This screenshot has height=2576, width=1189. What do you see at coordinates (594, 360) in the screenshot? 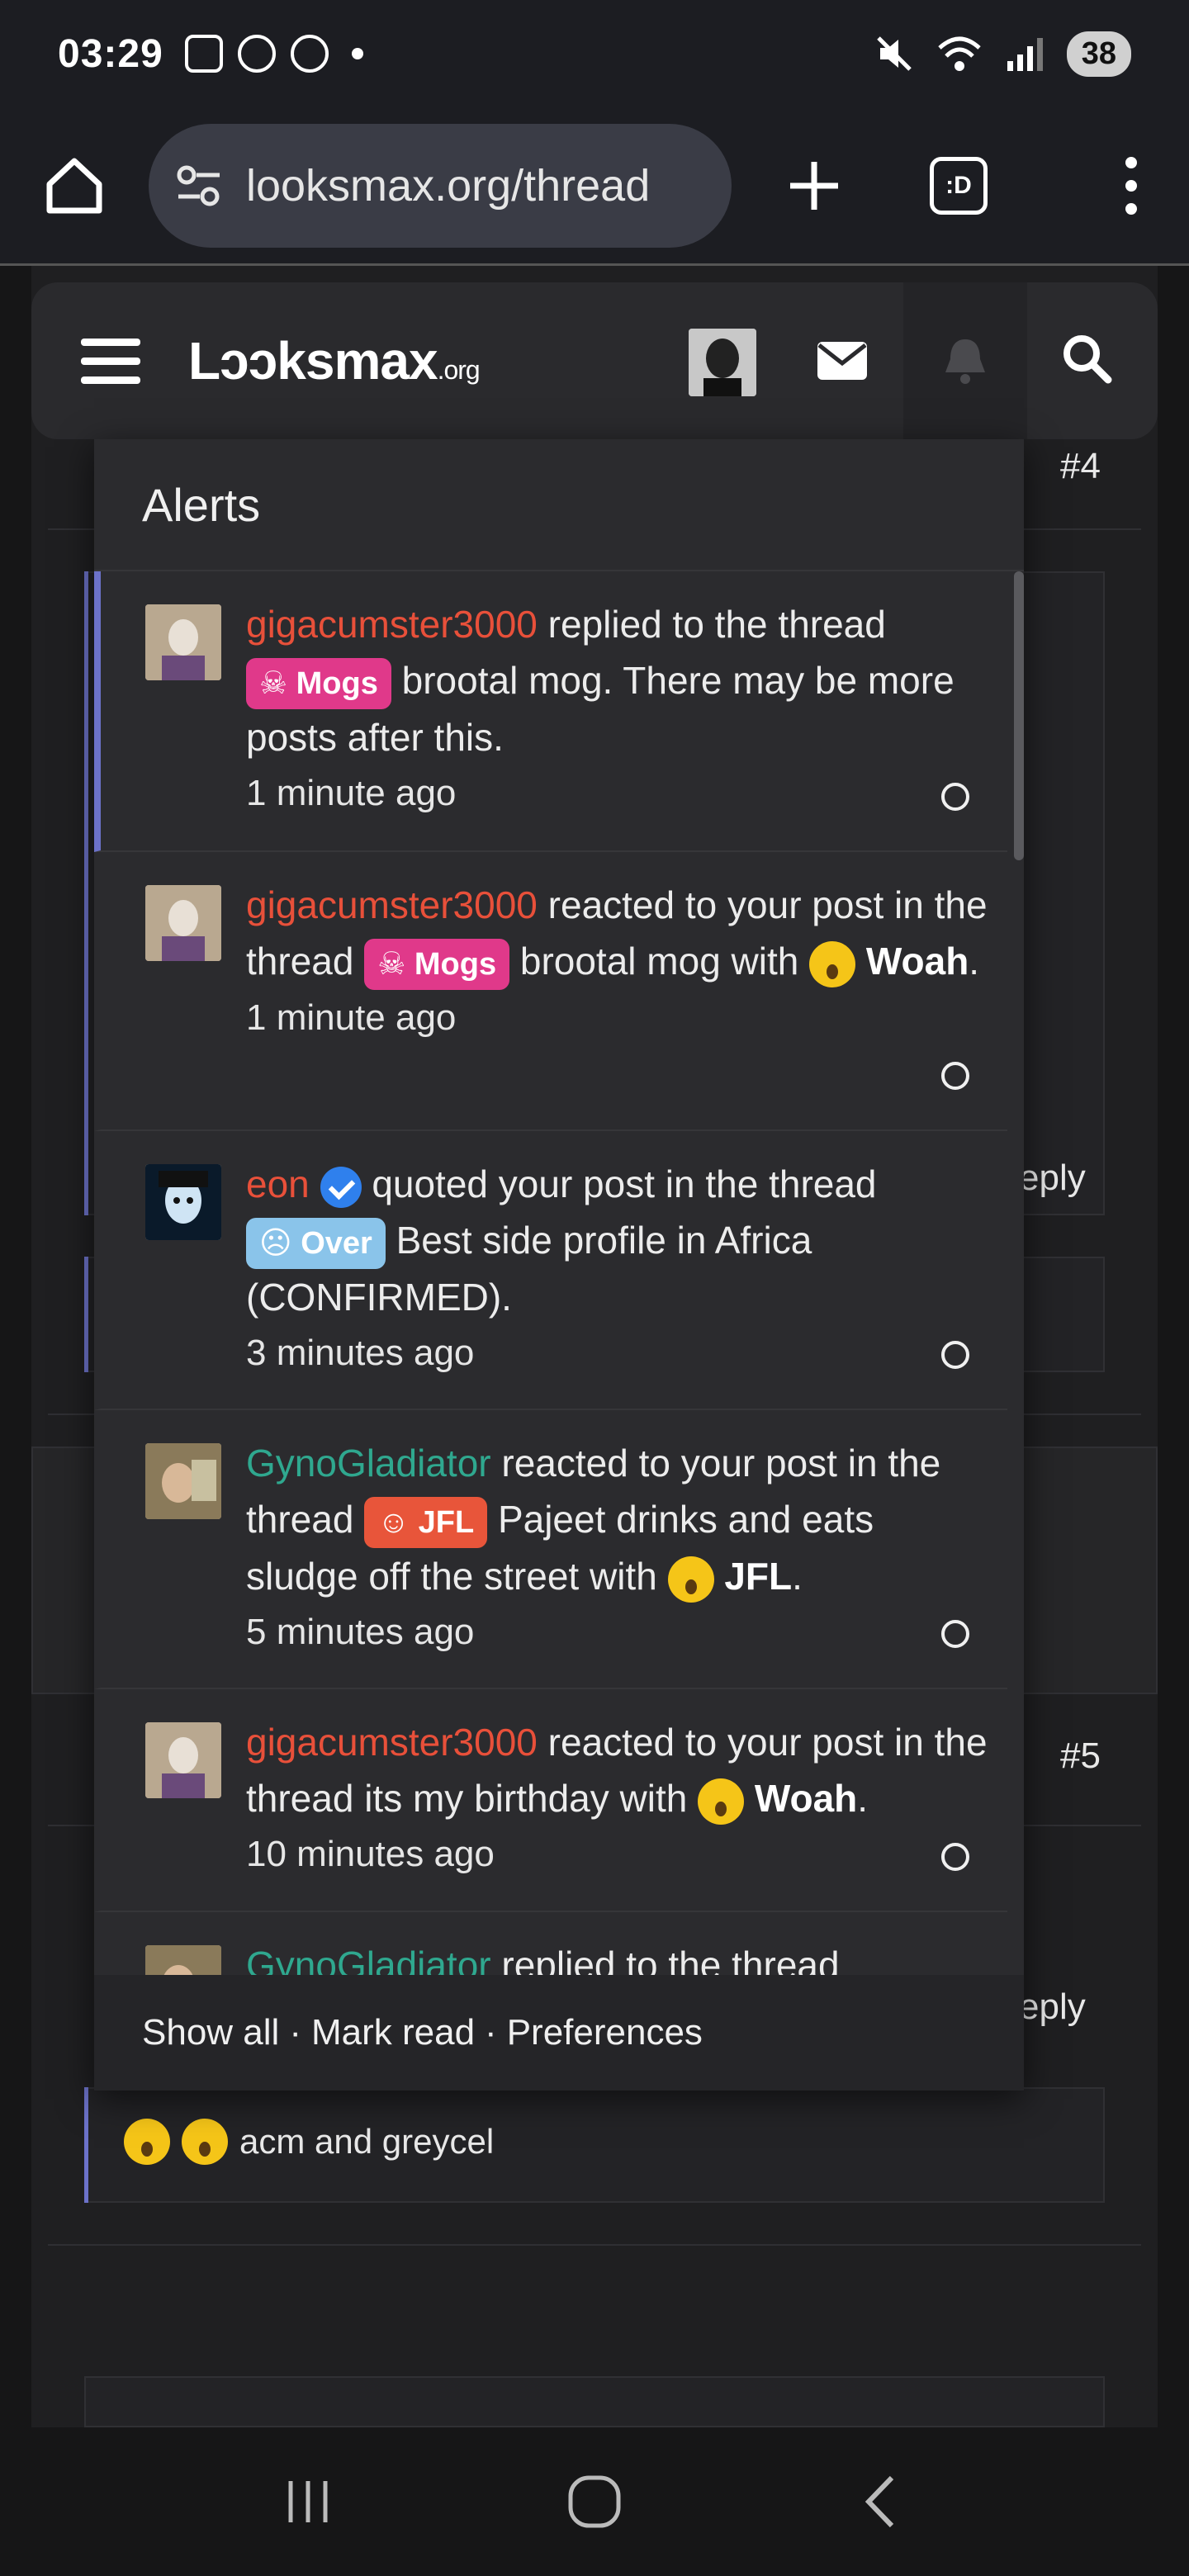
I see `site-header: Lɔɔksmax.org` at bounding box center [594, 360].